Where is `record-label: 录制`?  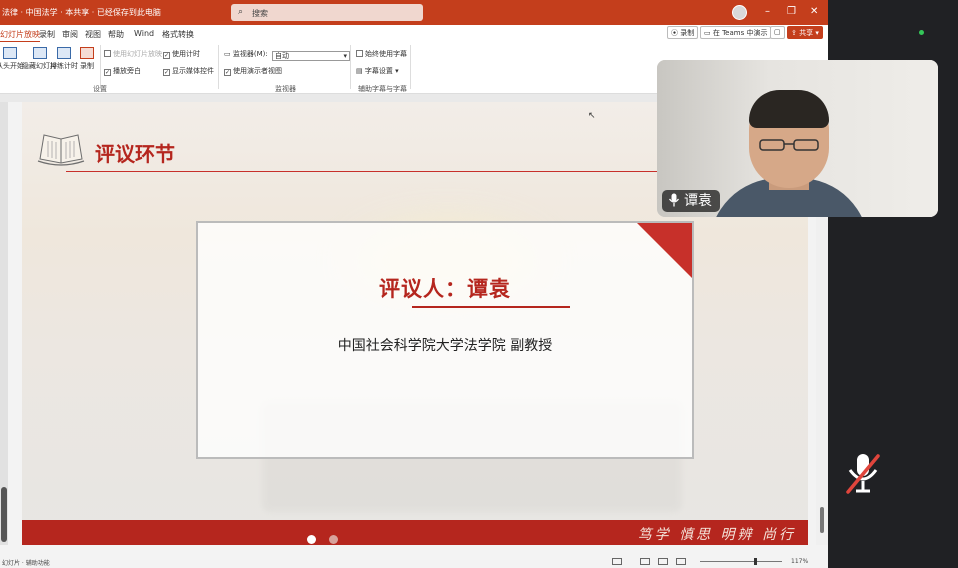
record-label: 录制 is located at coordinates (687, 33).